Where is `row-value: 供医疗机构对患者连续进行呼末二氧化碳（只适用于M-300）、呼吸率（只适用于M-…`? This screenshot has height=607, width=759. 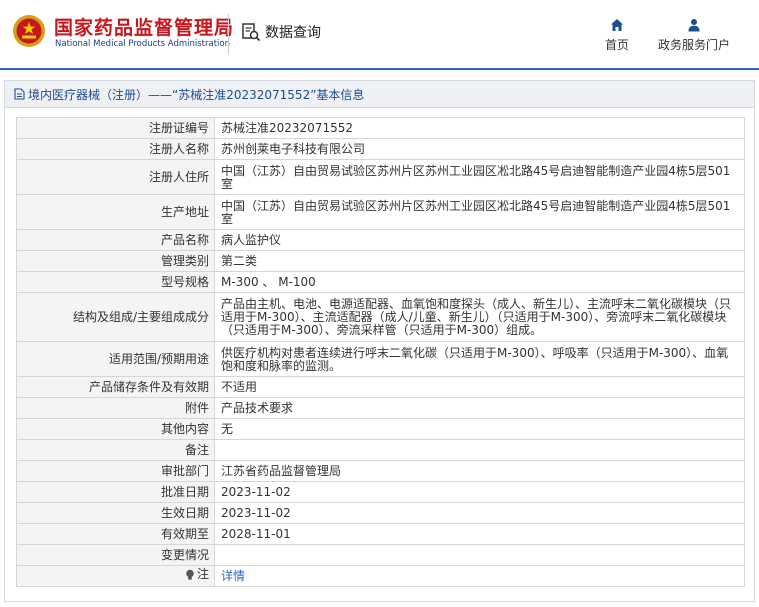 row-value: 供医疗机构对患者连续进行呼末二氧化碳（只适用于M-300）、呼吸率（只适用于M-… is located at coordinates (479, 359).